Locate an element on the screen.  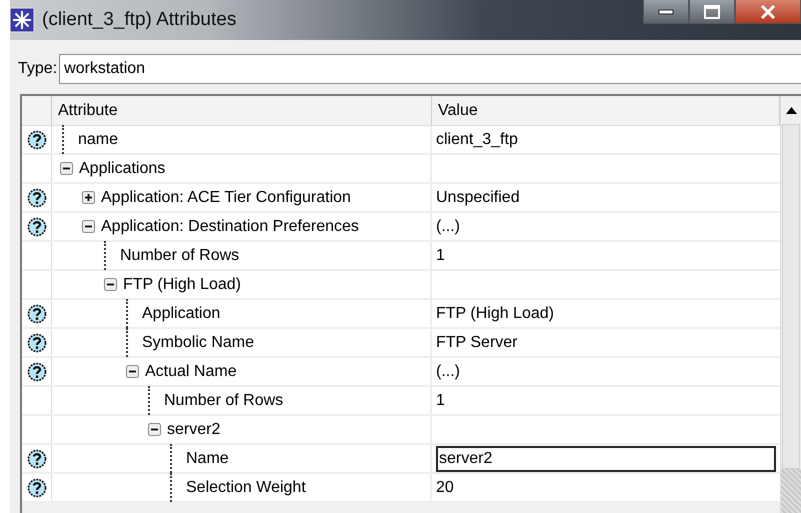
attribute-name: server2 is located at coordinates (193, 430).